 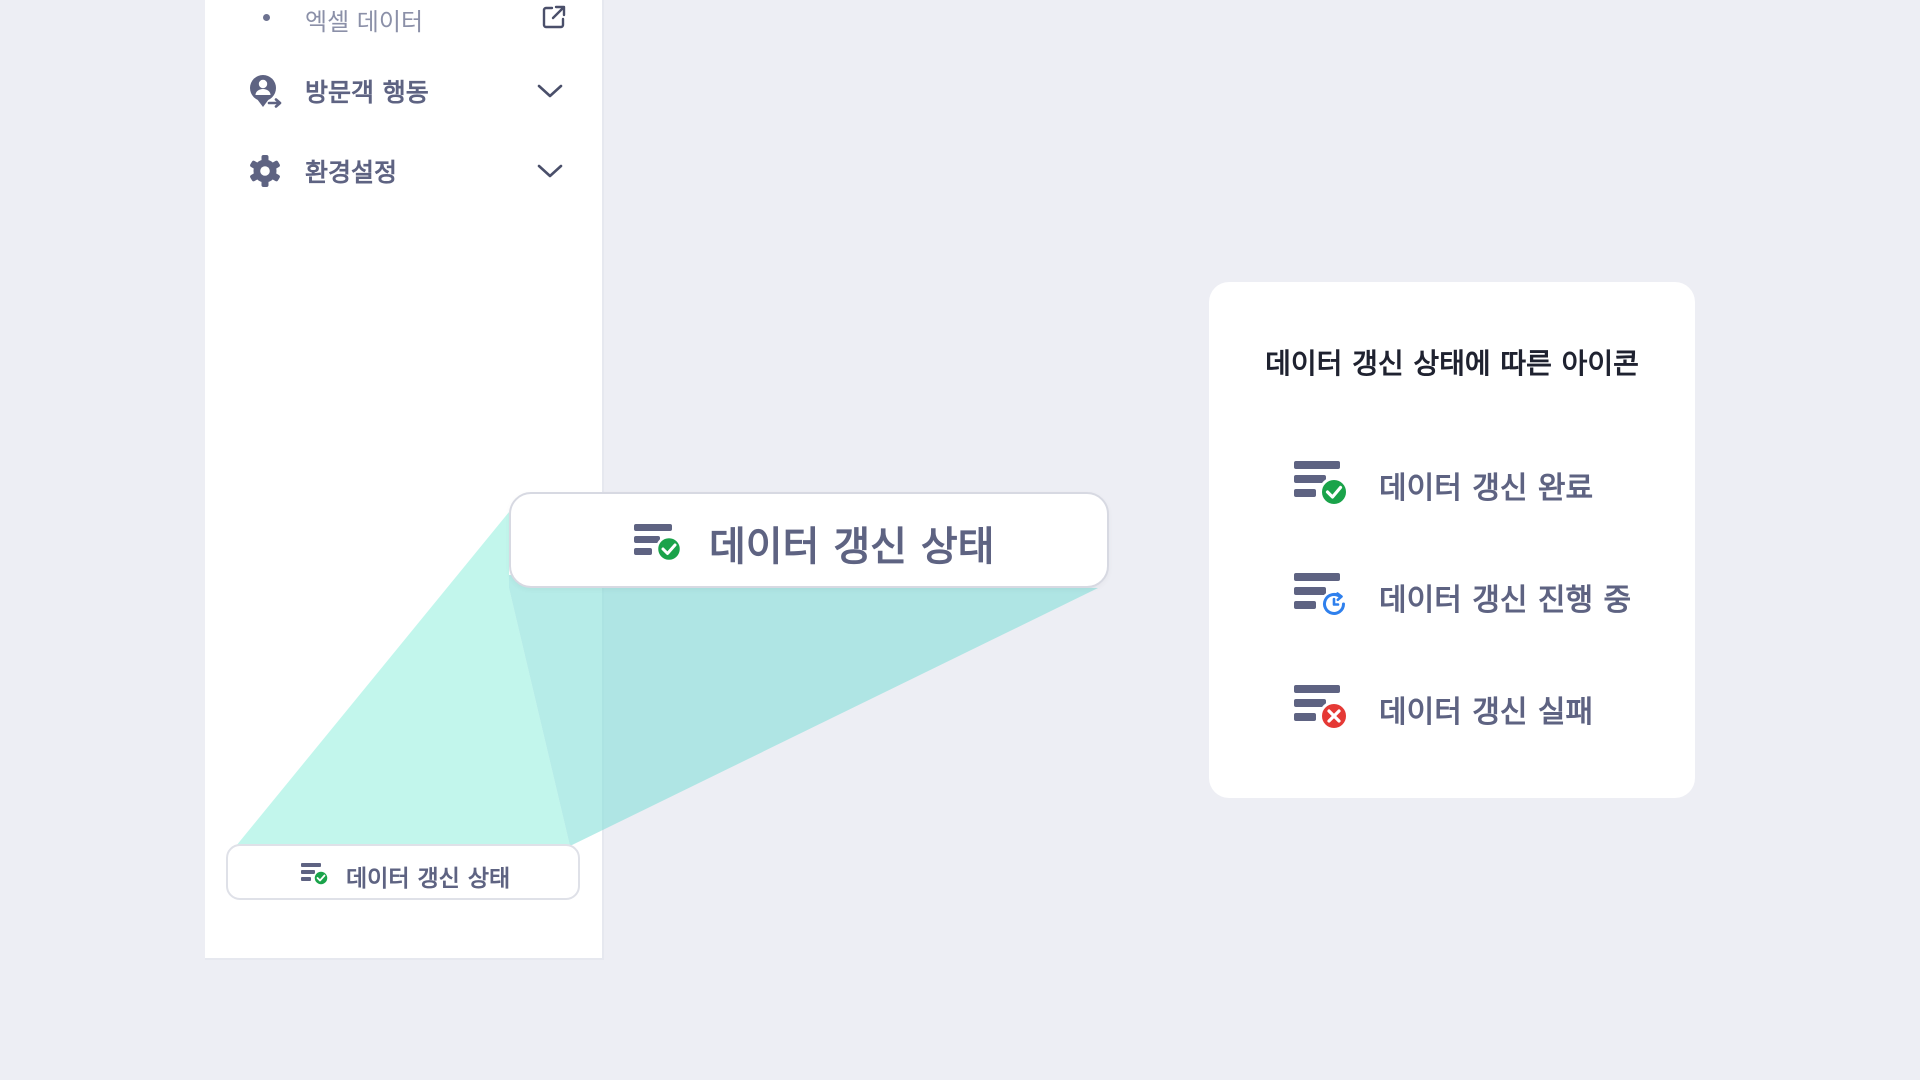 What do you see at coordinates (852, 547) in the screenshot?
I see `zoomed-status-label: 데이터 갱신 상태` at bounding box center [852, 547].